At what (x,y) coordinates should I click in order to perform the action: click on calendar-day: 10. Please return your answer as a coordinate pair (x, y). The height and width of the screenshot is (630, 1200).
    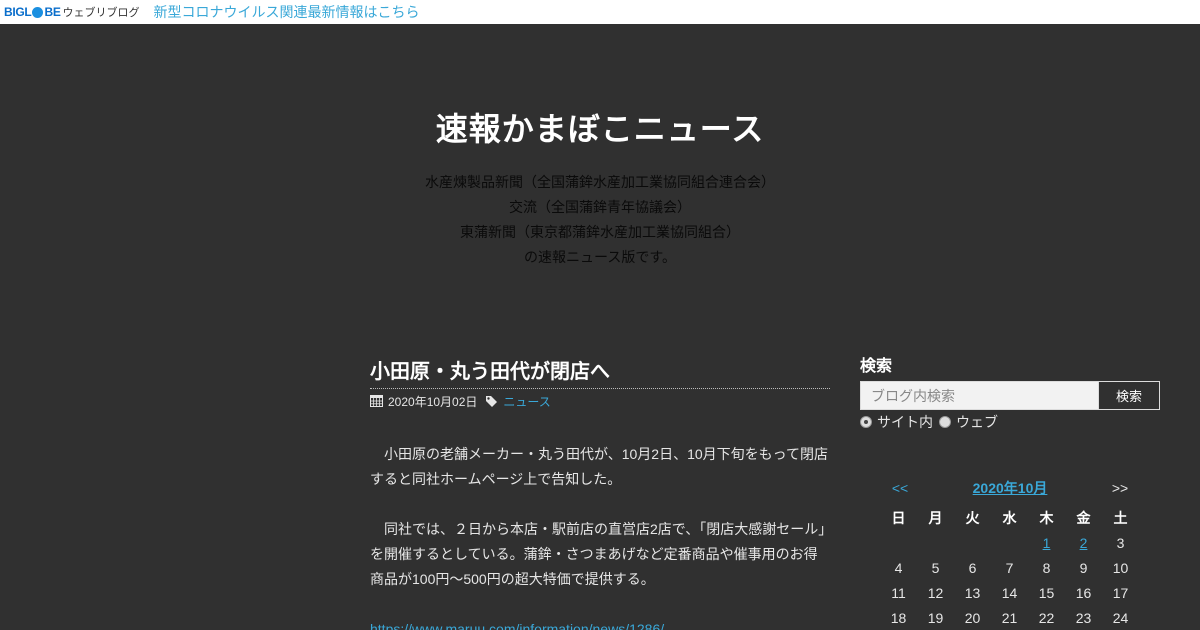
    Looking at the image, I should click on (1120, 568).